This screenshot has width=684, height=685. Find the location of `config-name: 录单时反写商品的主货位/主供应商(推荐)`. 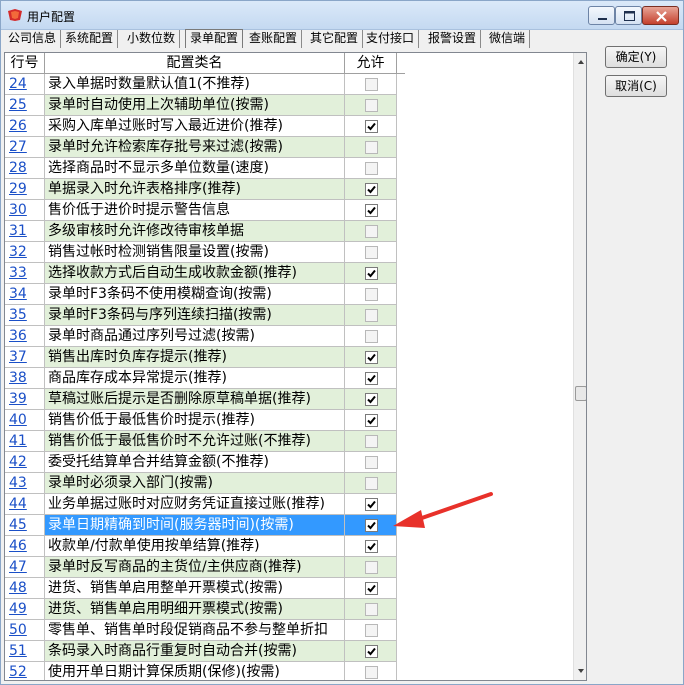

config-name: 录单时反写商品的主货位/主供应商(推荐) is located at coordinates (195, 567).